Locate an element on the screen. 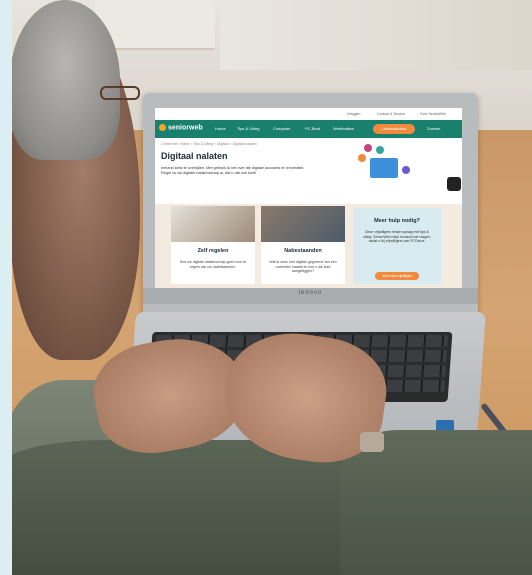 The width and height of the screenshot is (532, 575). nav-lidmaatschap-button: Lidmaatschap is located at coordinates (394, 129).